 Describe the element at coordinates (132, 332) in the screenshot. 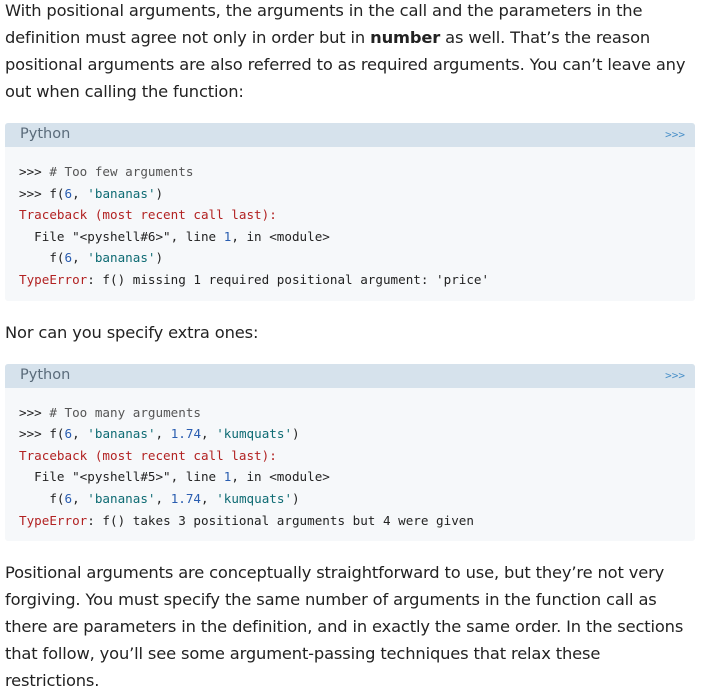

I see `paragraph-extra-args: Nor can you specify extra ones:` at that location.